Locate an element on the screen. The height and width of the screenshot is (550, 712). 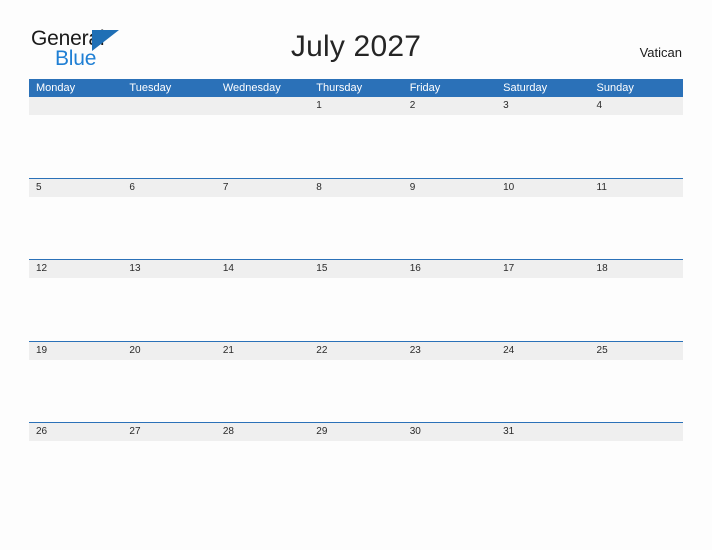
date-band: 12 13 14 15 16 17 18 is located at coordinates (356, 269).